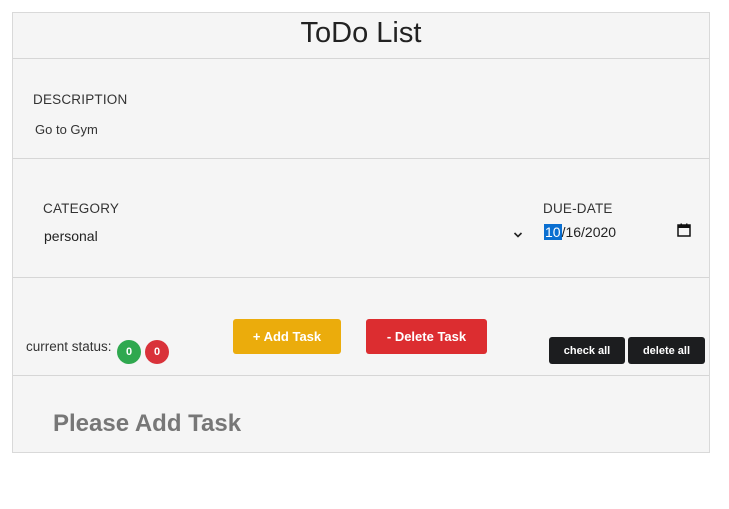 The height and width of the screenshot is (509, 729). Describe the element at coordinates (666, 350) in the screenshot. I see `delete-all-button: delete all` at that location.